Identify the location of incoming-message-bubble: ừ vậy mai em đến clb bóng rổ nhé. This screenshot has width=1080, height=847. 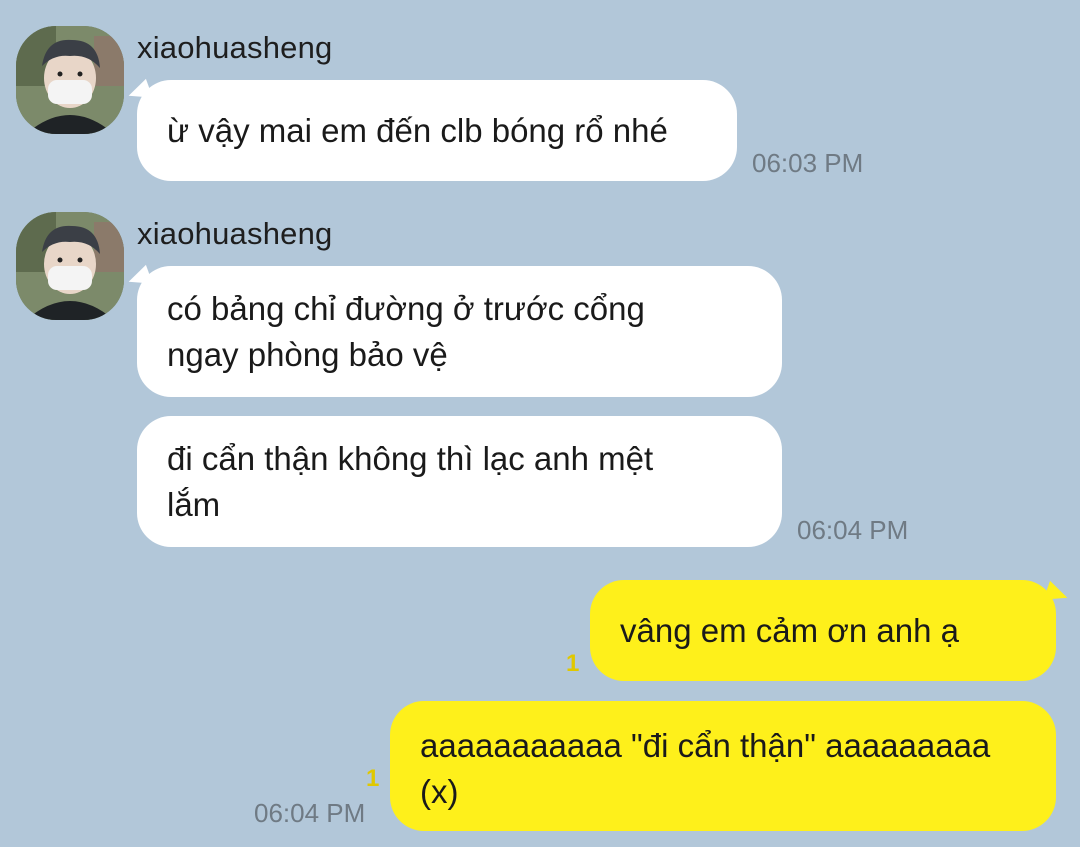
(437, 130).